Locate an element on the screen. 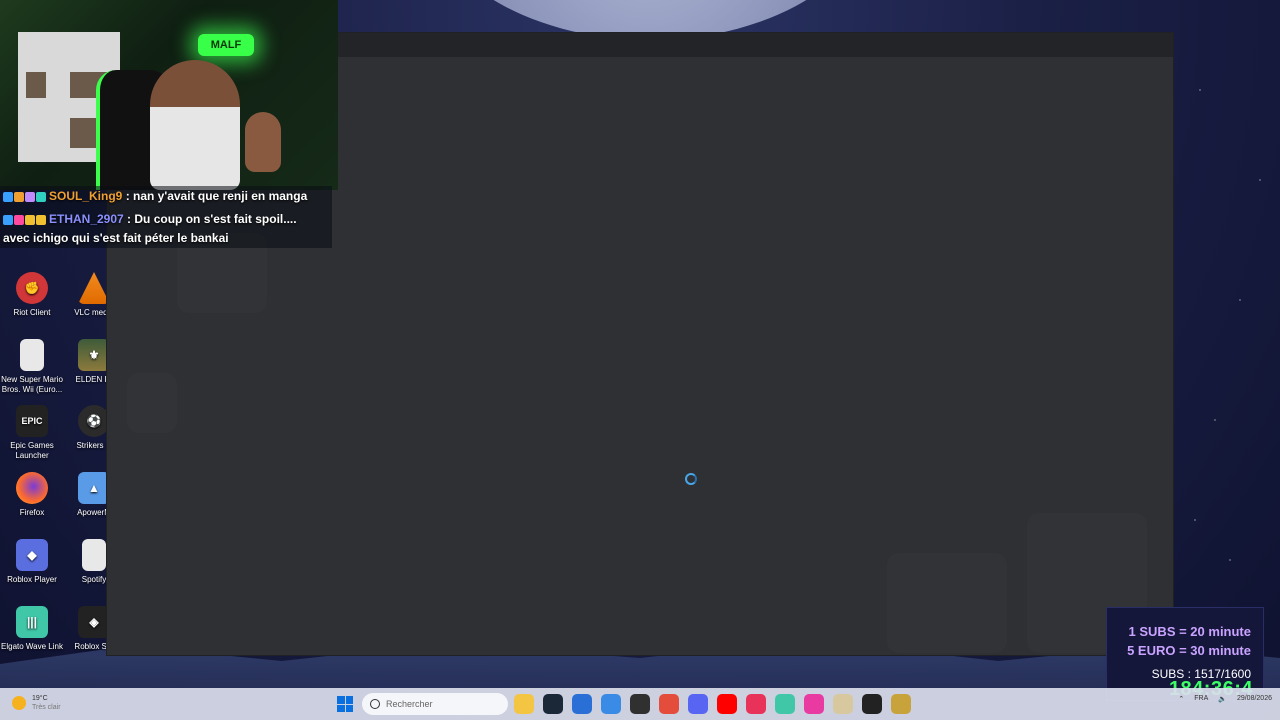 The height and width of the screenshot is (720, 1280). desktop-icon-epic-games: EPIC Epic Games Launcher is located at coordinates (32, 433).